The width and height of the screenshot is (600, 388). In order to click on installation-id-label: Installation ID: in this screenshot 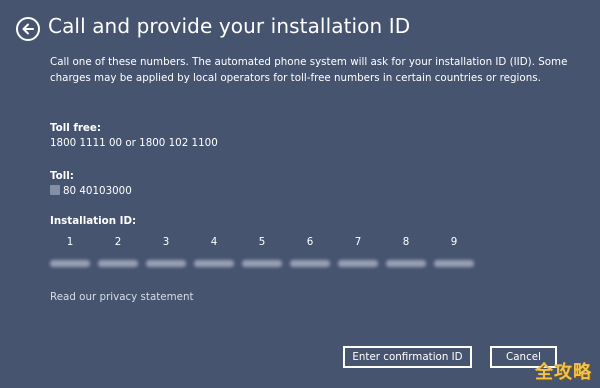, I will do `click(93, 221)`.